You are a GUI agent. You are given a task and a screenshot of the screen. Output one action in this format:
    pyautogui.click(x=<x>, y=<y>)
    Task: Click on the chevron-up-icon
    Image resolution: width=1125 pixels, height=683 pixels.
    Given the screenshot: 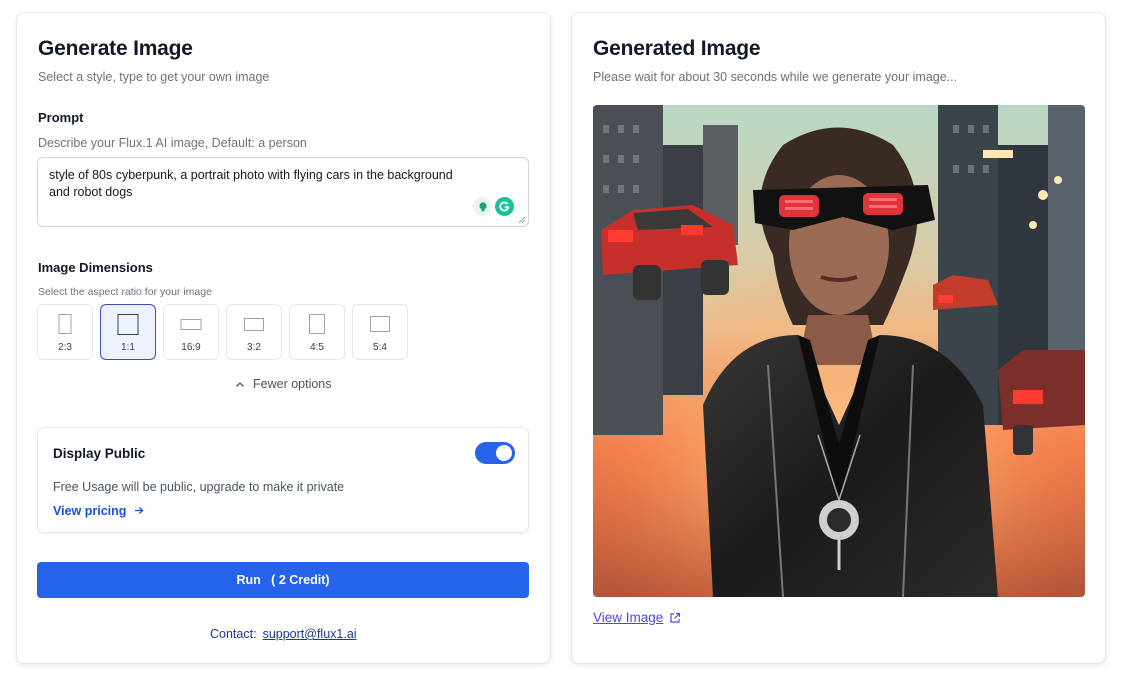 What is the action you would take?
    pyautogui.click(x=240, y=384)
    